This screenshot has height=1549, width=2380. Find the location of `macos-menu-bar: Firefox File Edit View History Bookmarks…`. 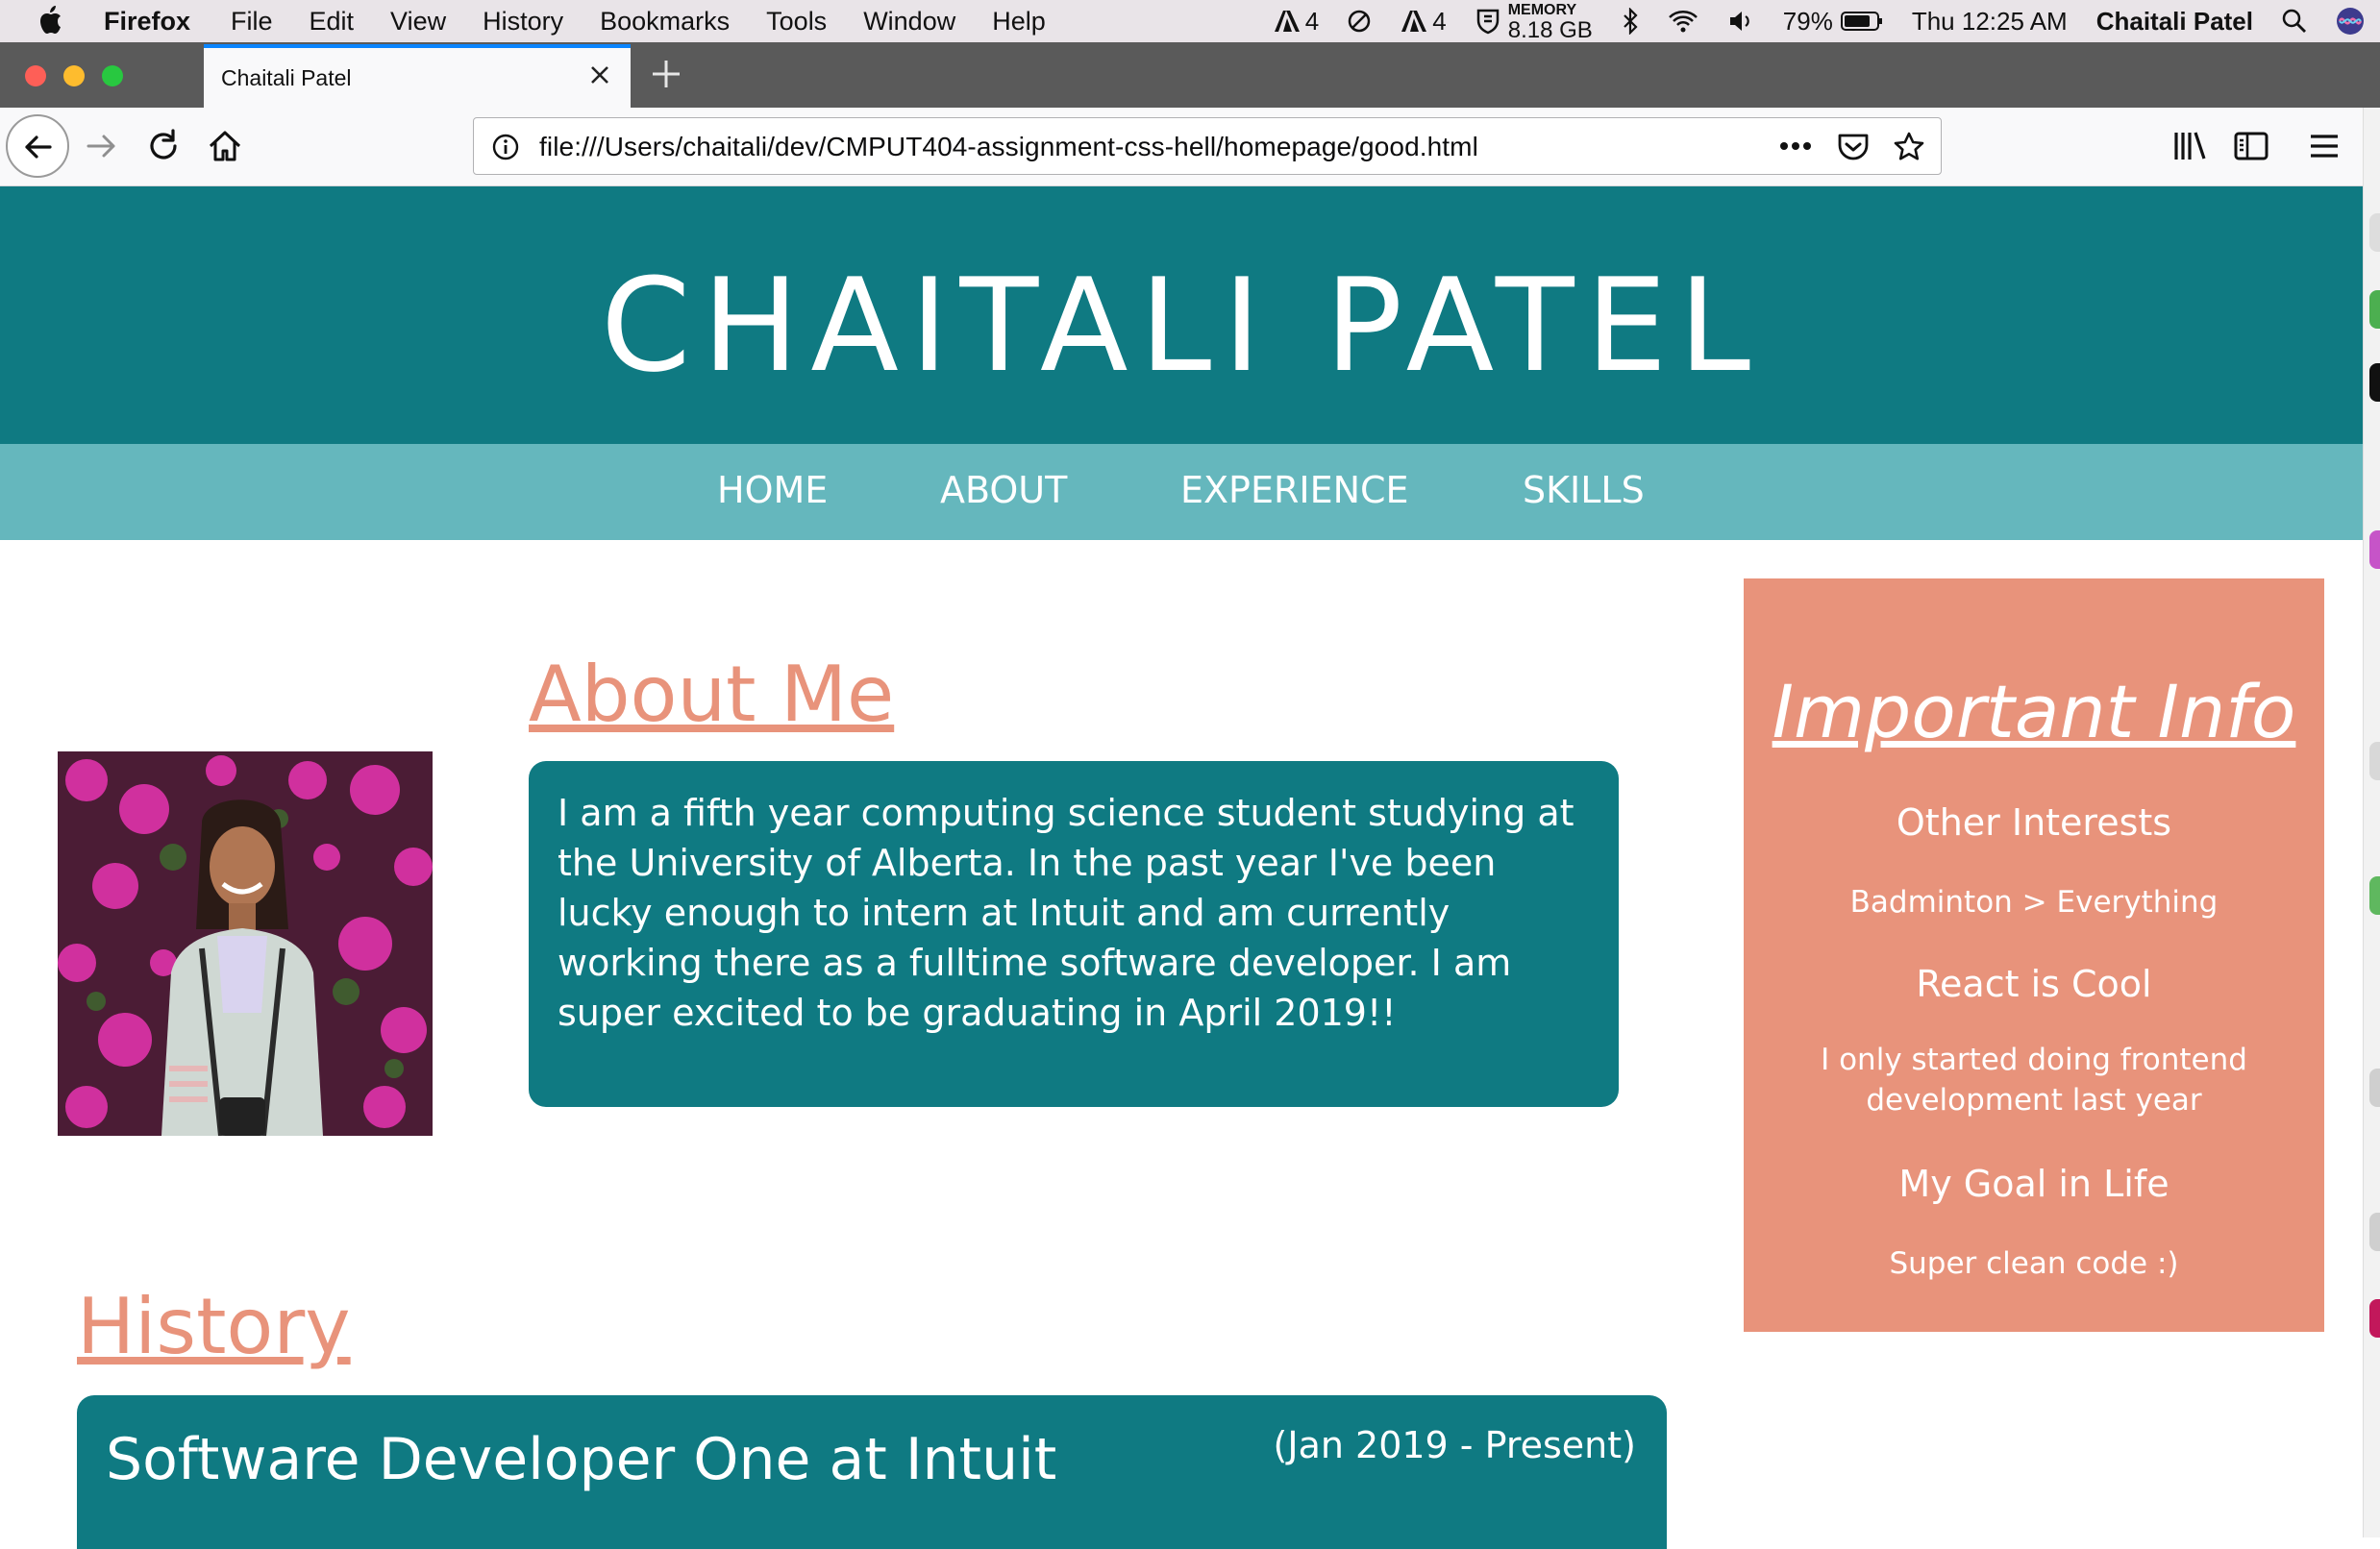

macos-menu-bar: Firefox File Edit View History Bookmarks… is located at coordinates (1190, 21).